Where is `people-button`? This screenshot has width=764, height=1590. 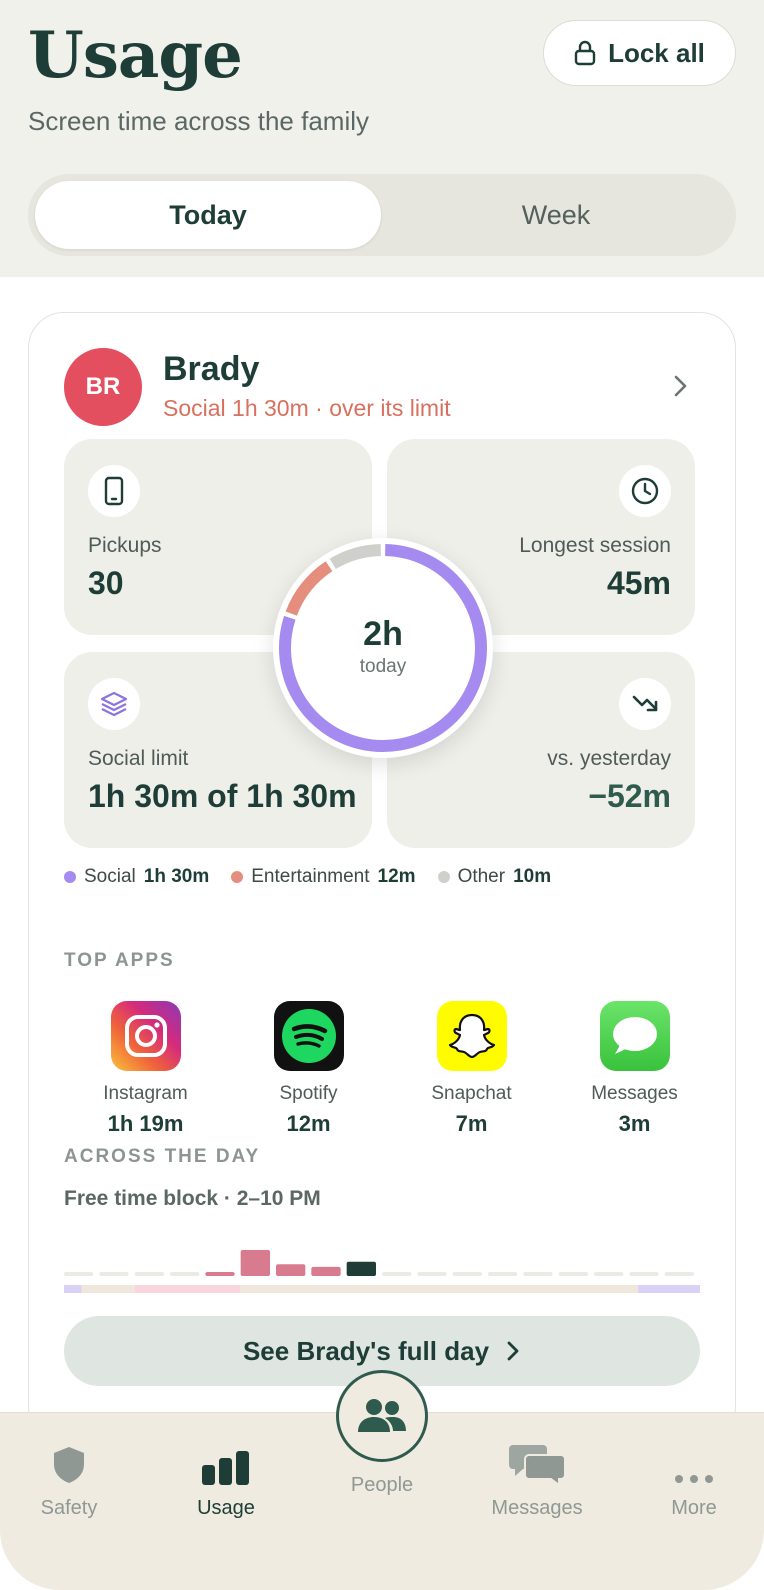 people-button is located at coordinates (382, 1416).